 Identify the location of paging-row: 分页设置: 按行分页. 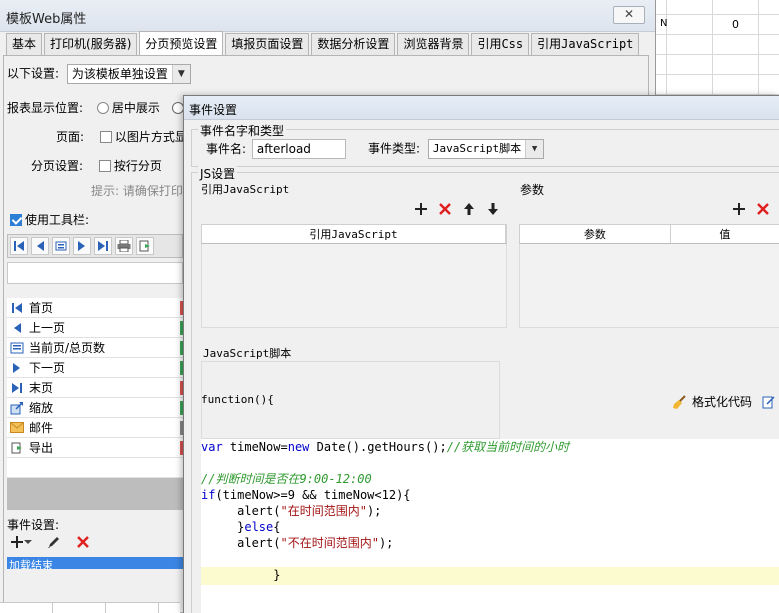
(96, 165).